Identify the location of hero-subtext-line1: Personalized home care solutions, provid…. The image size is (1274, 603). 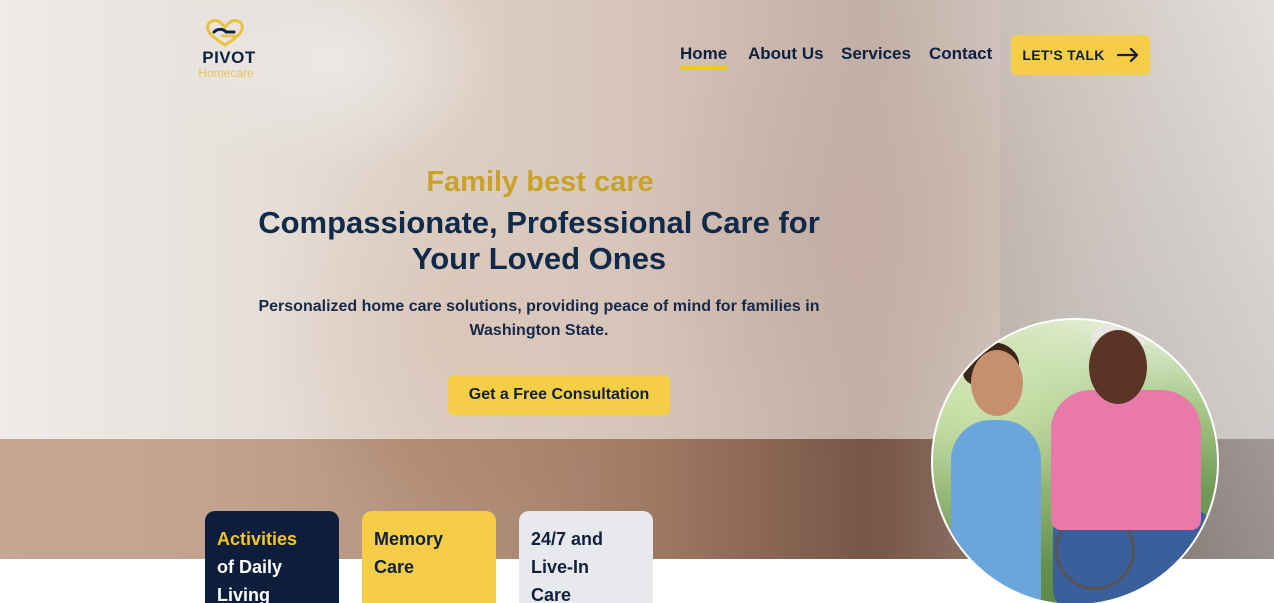
(539, 306).